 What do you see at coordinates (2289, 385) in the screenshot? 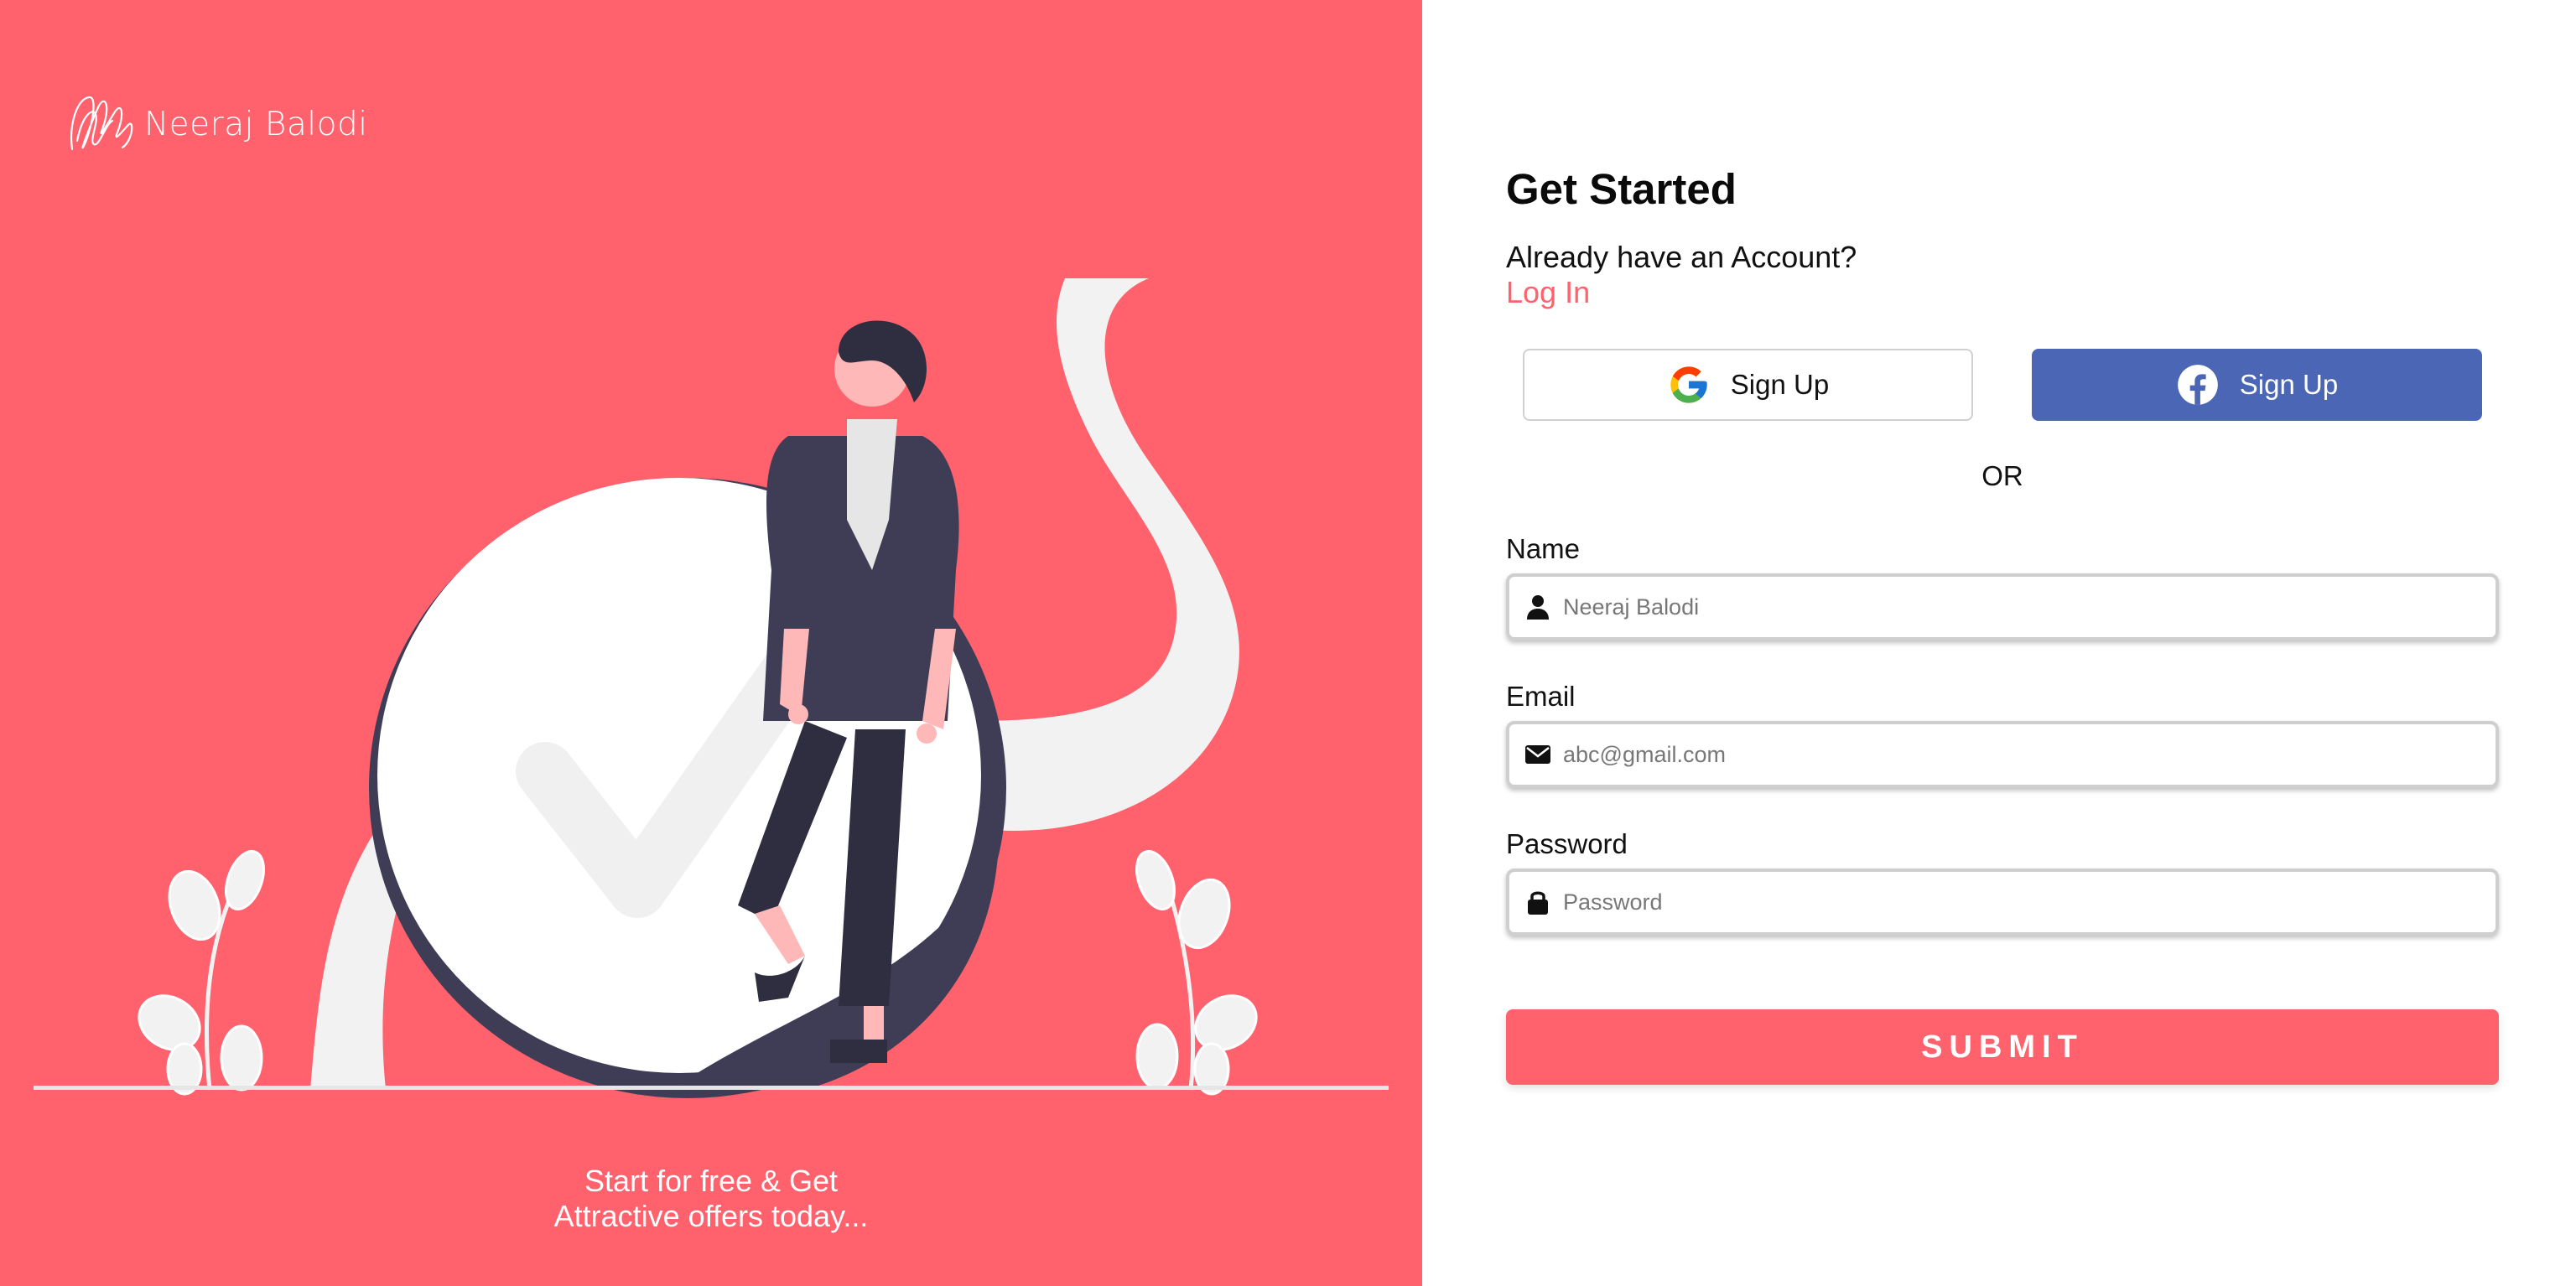
I see `facebook-signup-label: Sign Up` at bounding box center [2289, 385].